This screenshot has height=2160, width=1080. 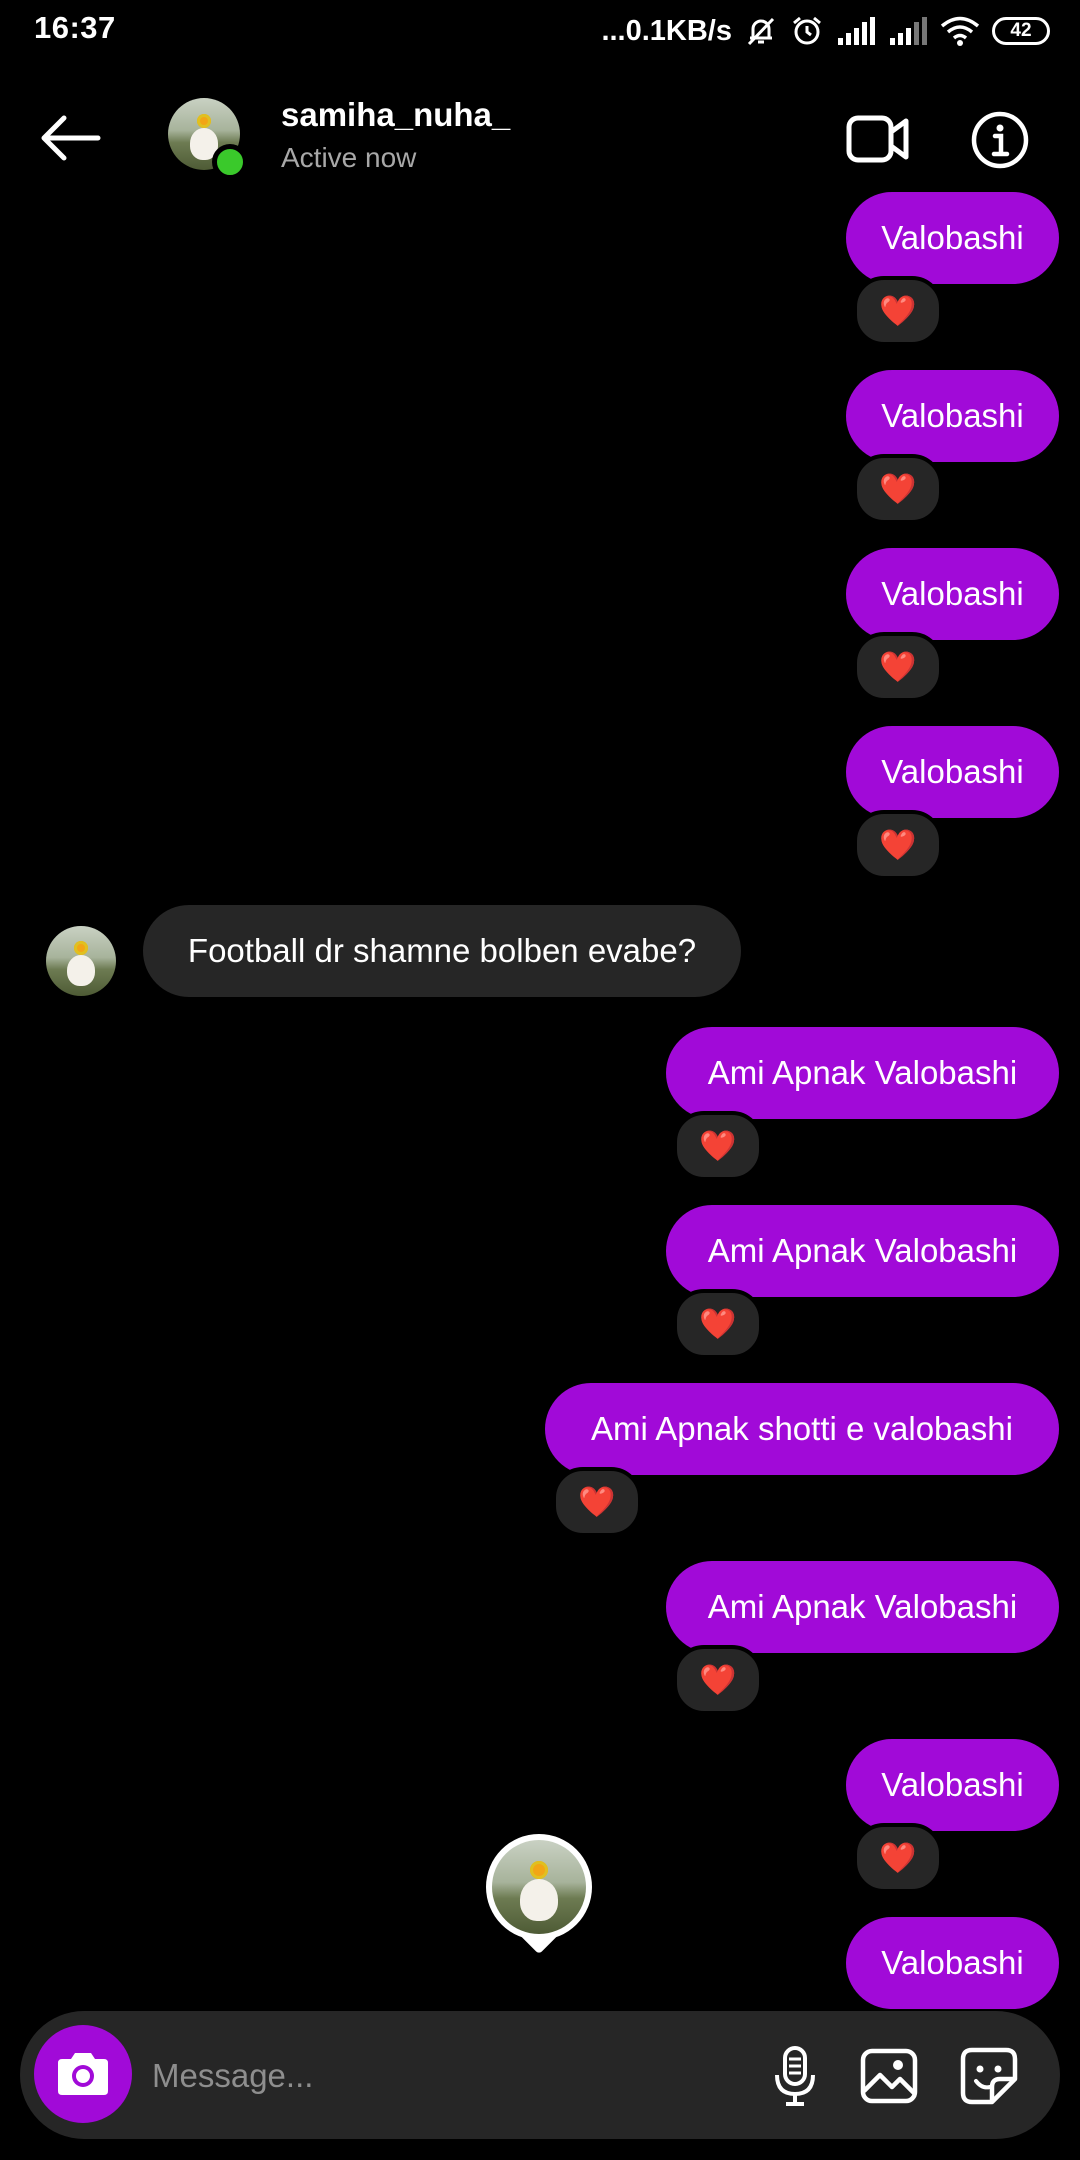 I want to click on wifi-icon, so click(x=960, y=31).